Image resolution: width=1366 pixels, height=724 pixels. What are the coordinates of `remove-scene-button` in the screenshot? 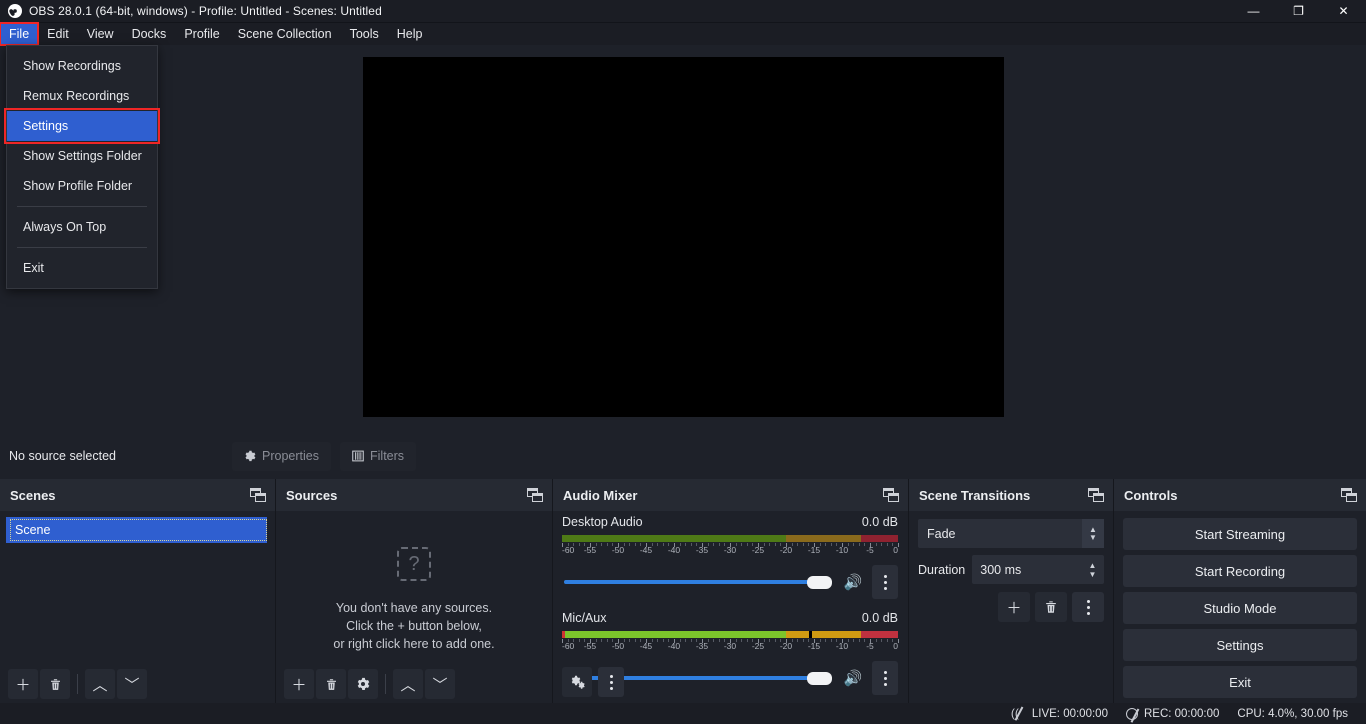 It's located at (55, 684).